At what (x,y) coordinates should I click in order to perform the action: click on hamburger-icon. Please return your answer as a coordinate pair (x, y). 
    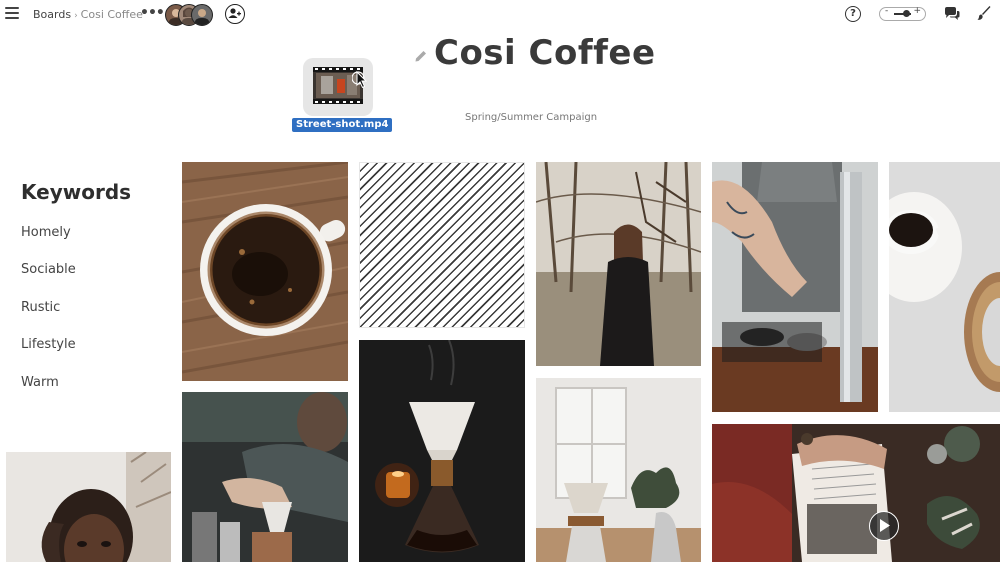
    Looking at the image, I should click on (12, 13).